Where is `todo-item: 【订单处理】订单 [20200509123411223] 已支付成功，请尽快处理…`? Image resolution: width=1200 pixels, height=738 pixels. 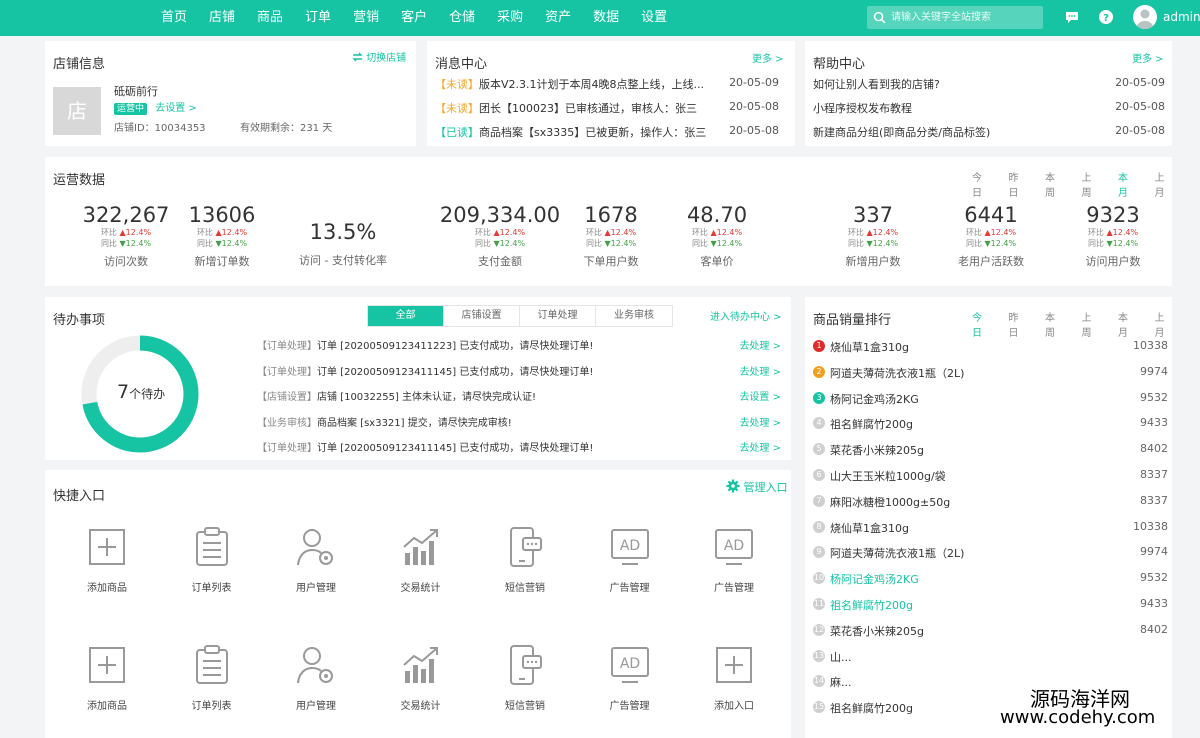 todo-item: 【订单处理】订单 [20200509123411223] 已支付成功，请尽快处理… is located at coordinates (519, 344).